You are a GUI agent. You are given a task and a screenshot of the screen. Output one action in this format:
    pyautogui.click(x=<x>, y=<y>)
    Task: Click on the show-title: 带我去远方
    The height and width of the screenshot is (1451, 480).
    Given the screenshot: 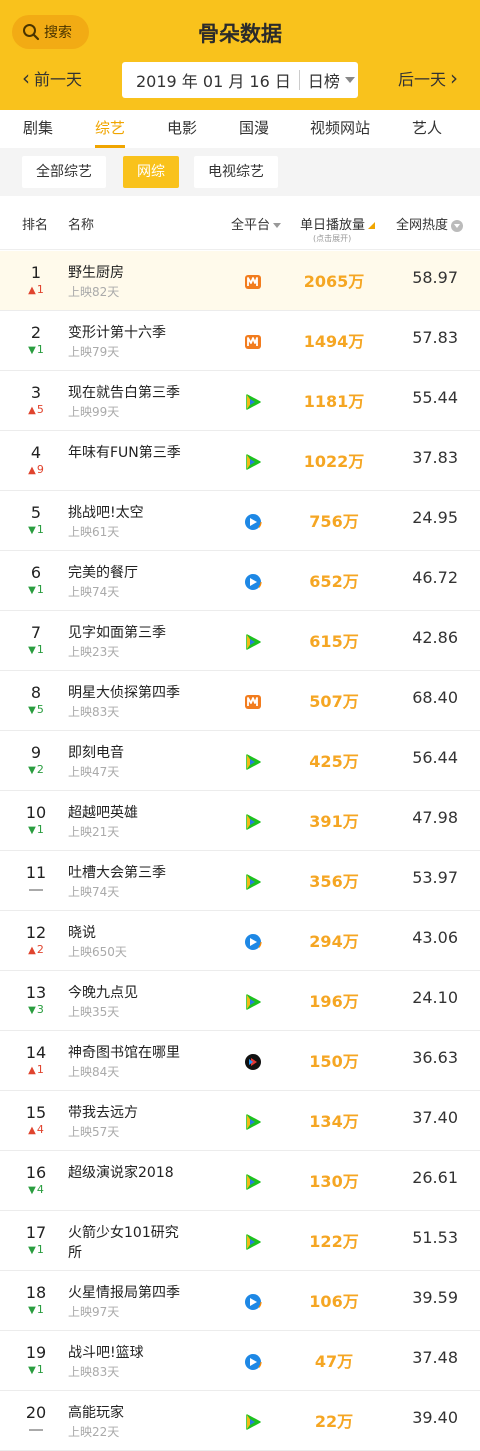 What is the action you would take?
    pyautogui.click(x=127, y=1113)
    